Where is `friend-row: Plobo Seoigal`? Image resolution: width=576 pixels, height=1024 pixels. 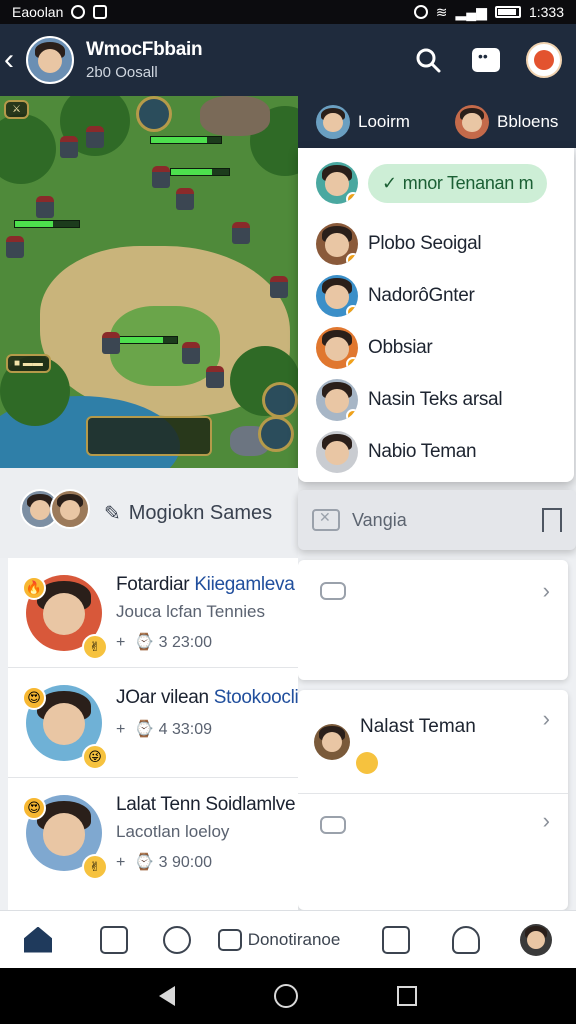 friend-row: Plobo Seoigal is located at coordinates (436, 244).